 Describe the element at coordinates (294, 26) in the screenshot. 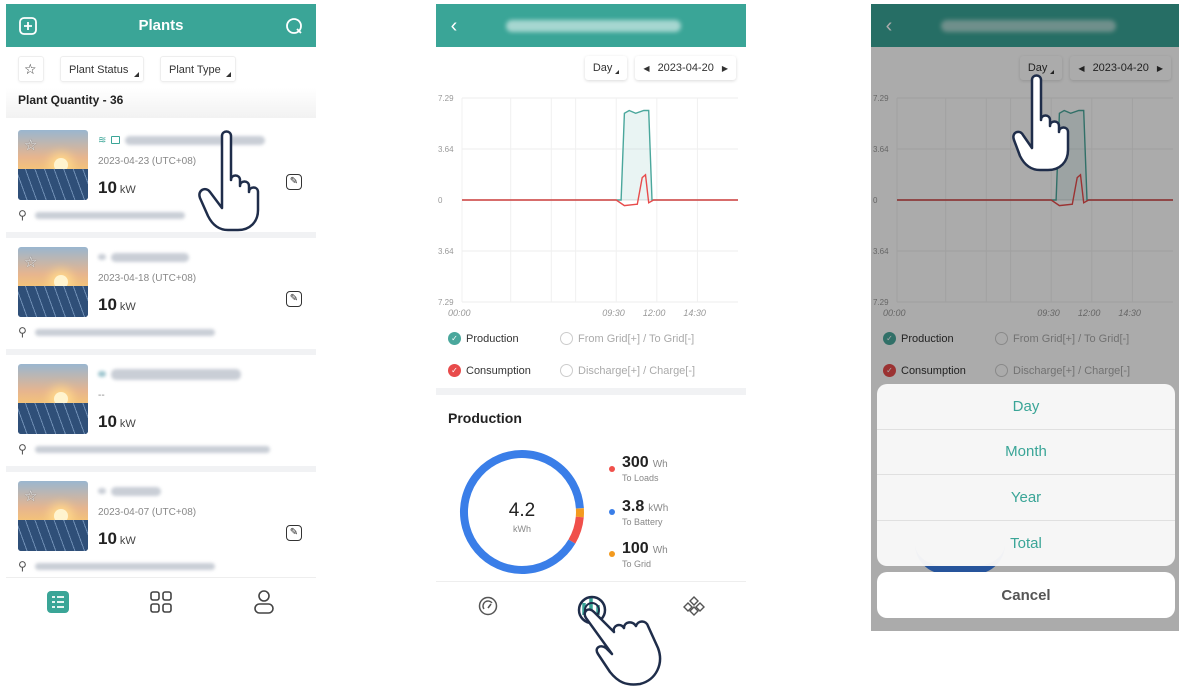

I see `search-icon` at that location.